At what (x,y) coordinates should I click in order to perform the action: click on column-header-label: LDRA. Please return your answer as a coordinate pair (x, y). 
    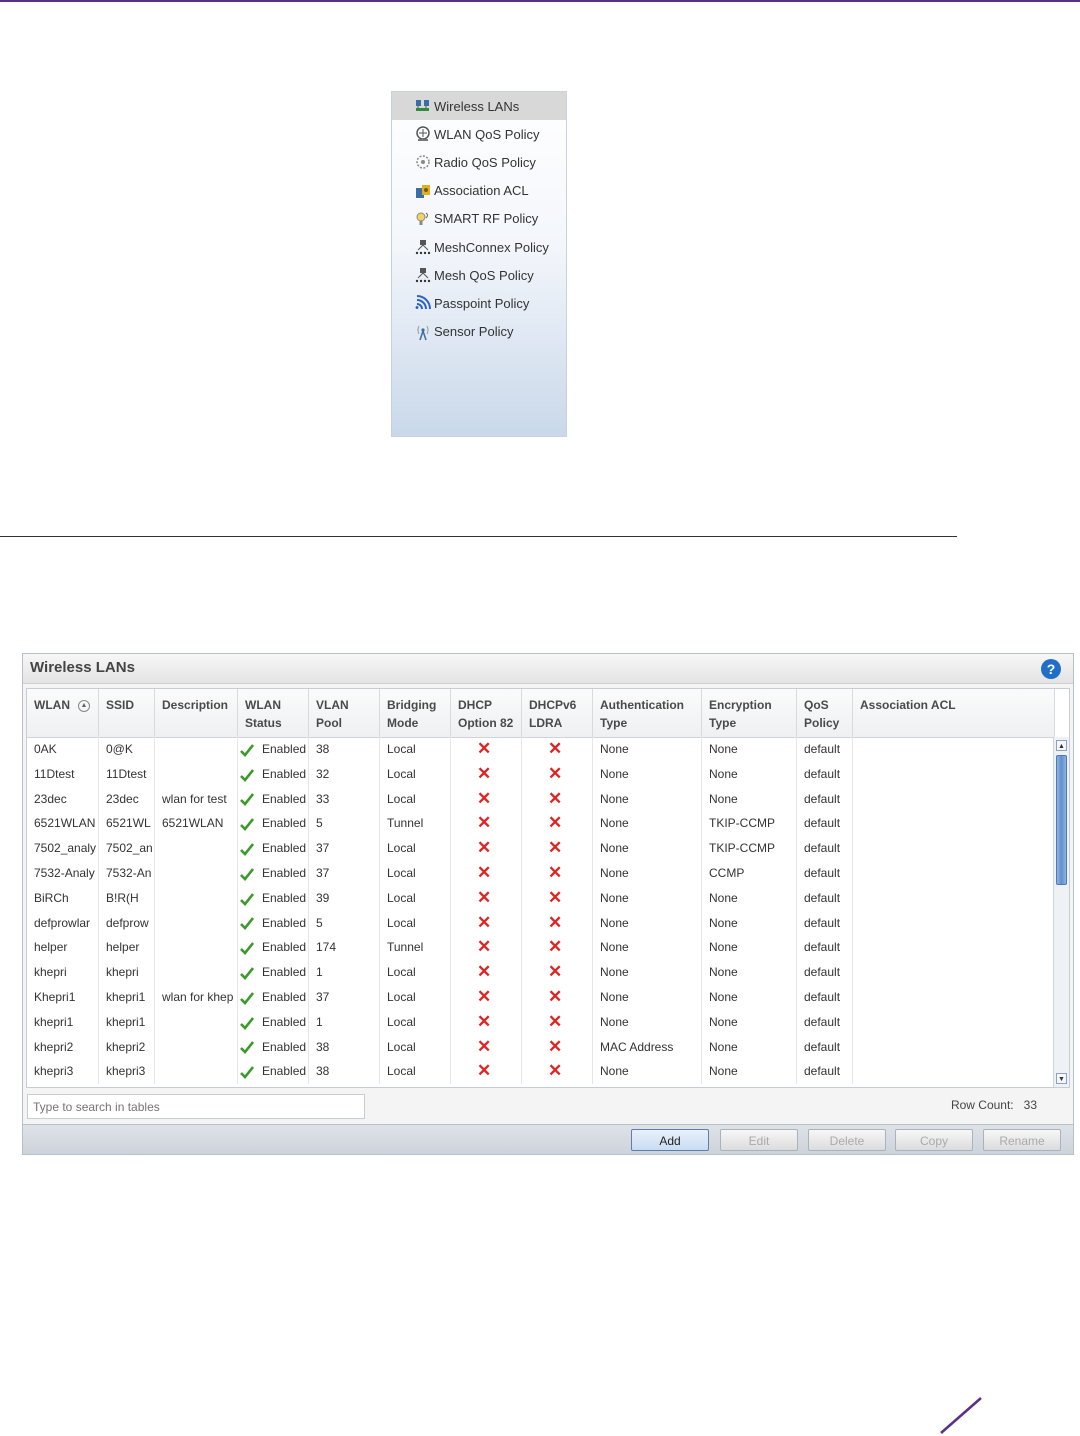
    Looking at the image, I should click on (546, 723).